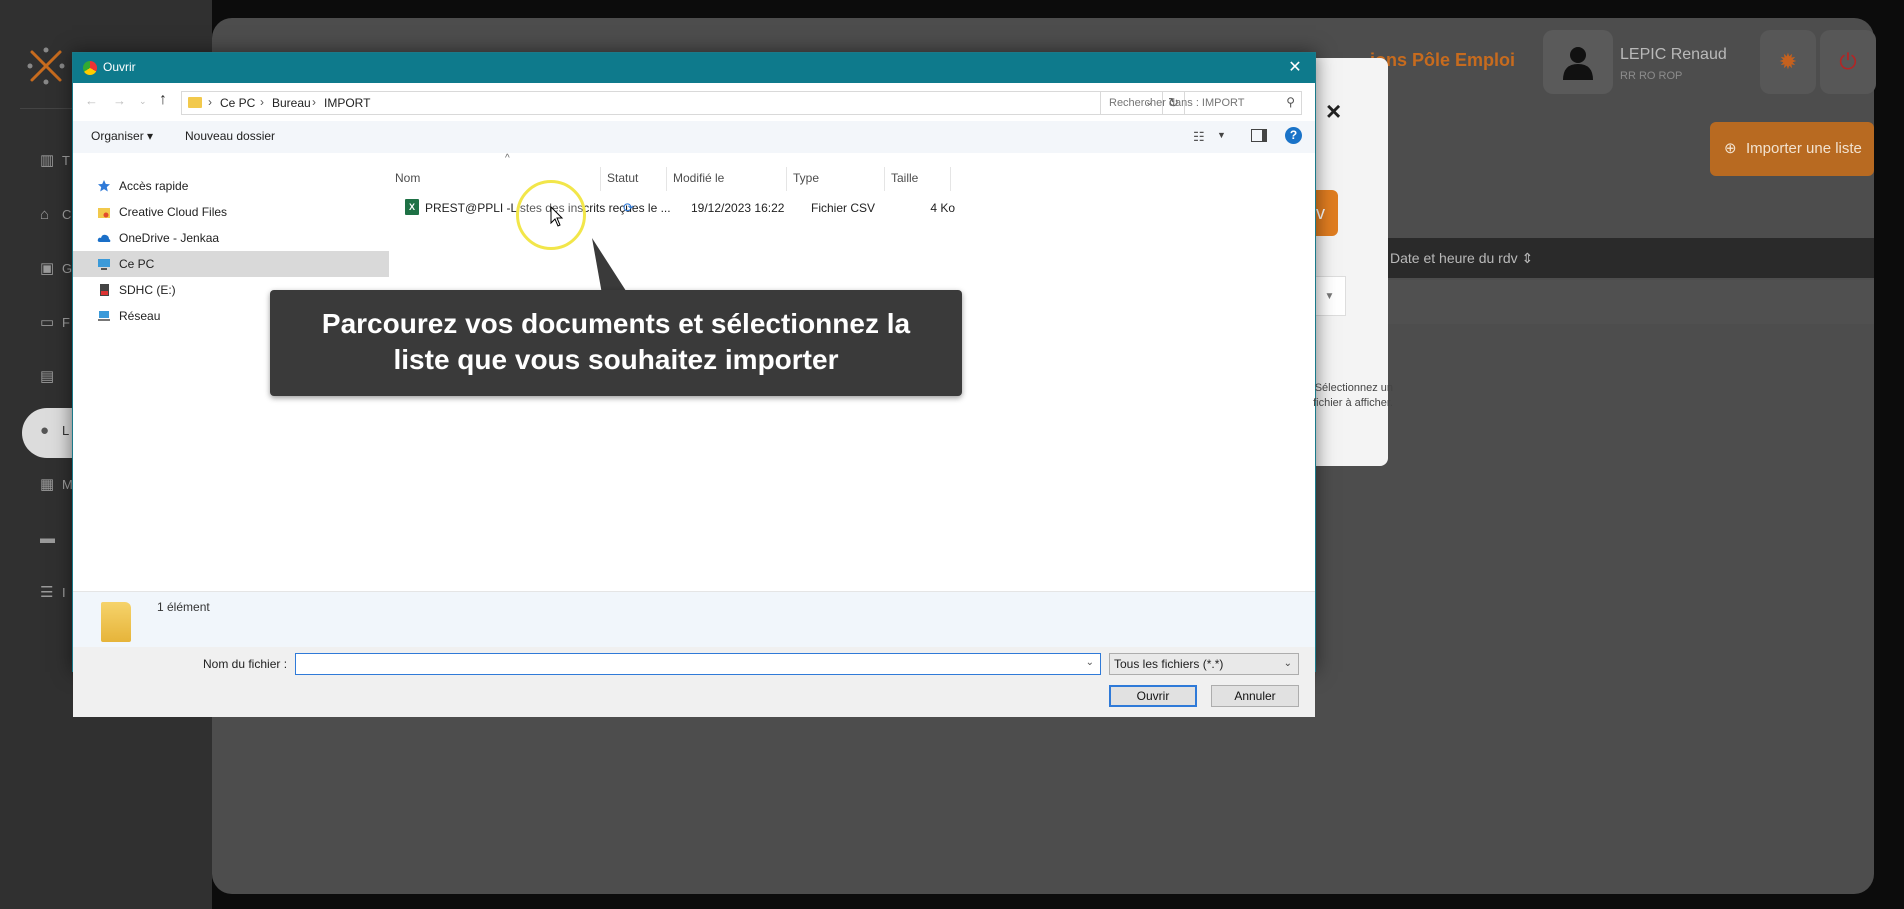  Describe the element at coordinates (1259, 135) in the screenshot. I see `preview-pane-icon` at that location.